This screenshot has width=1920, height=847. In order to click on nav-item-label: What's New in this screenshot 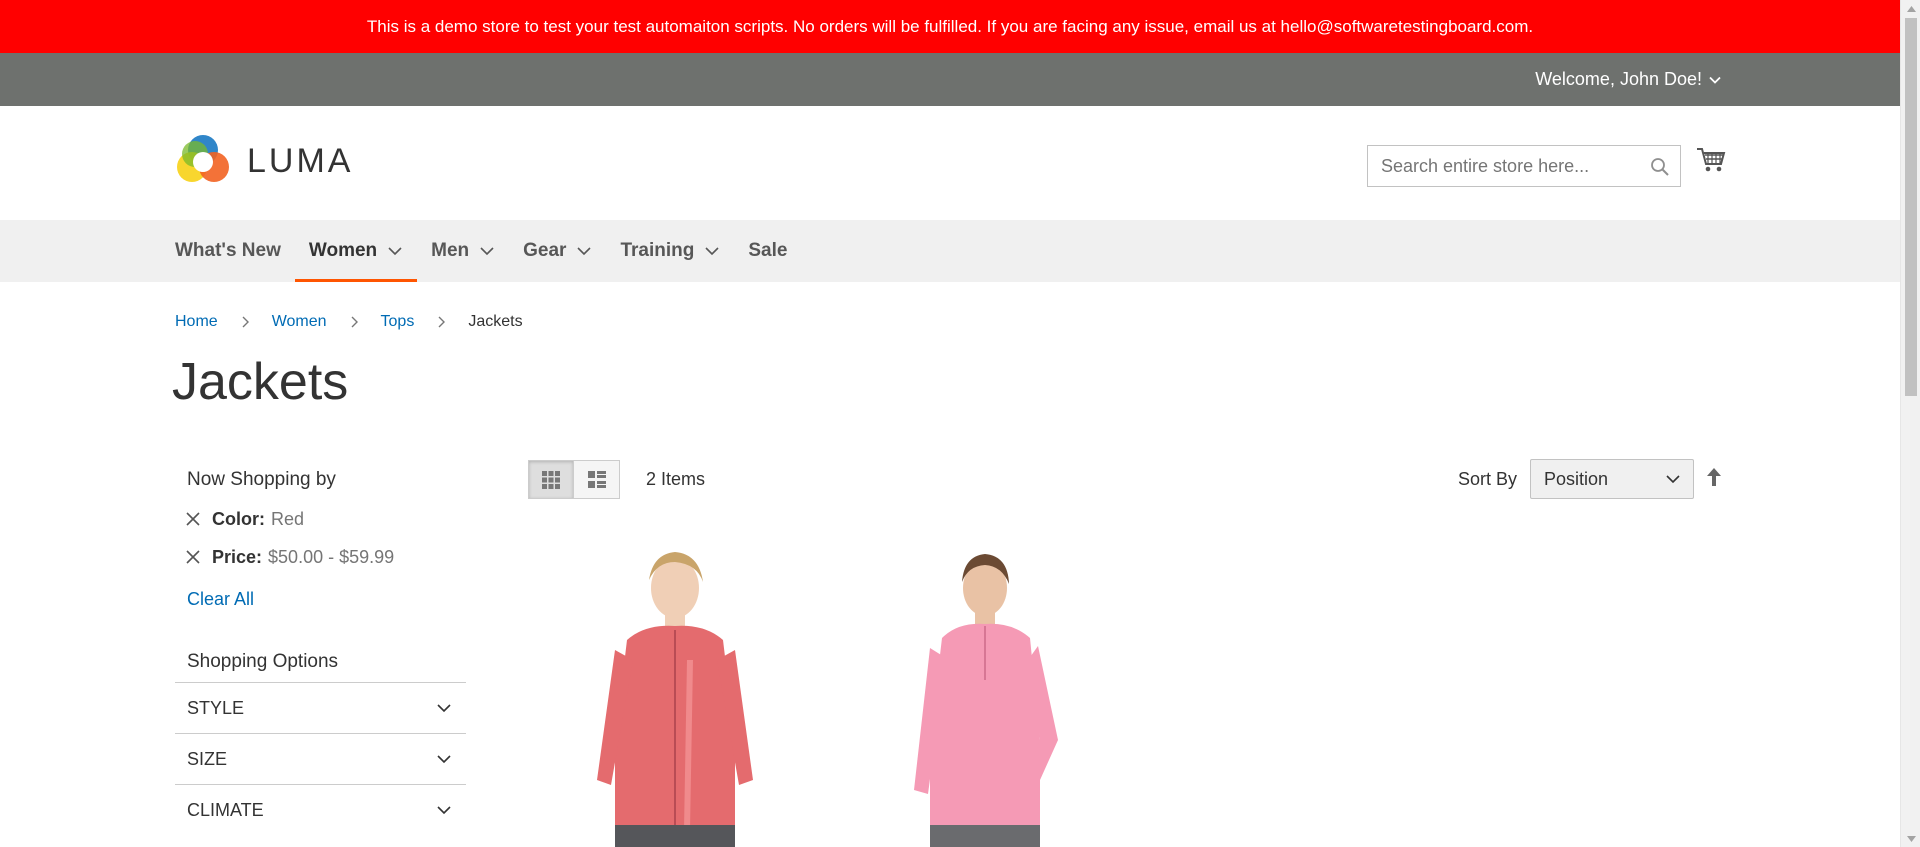, I will do `click(228, 250)`.